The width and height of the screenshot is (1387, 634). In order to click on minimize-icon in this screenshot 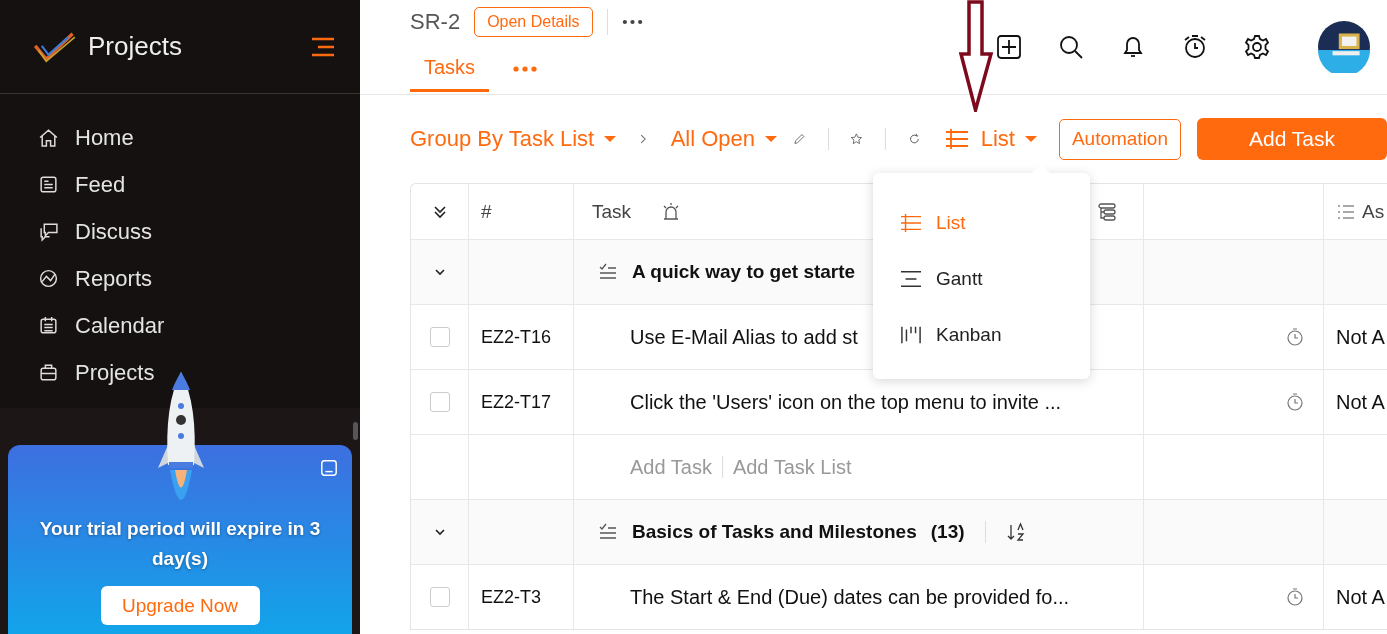, I will do `click(329, 468)`.